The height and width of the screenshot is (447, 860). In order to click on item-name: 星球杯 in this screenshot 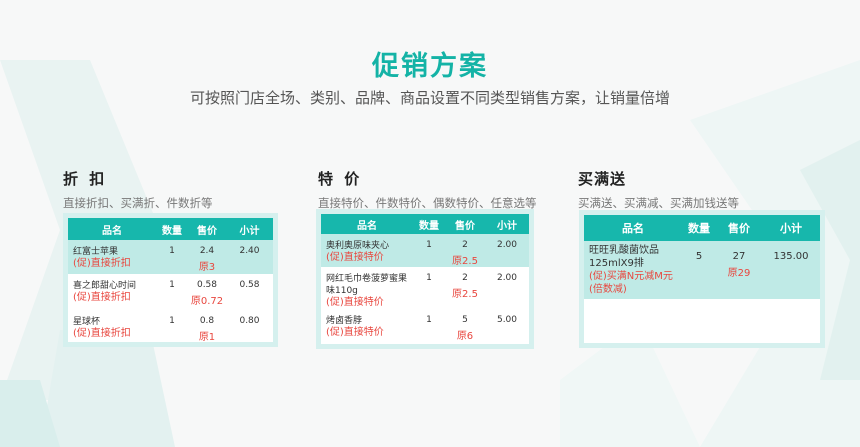, I will do `click(87, 322)`.